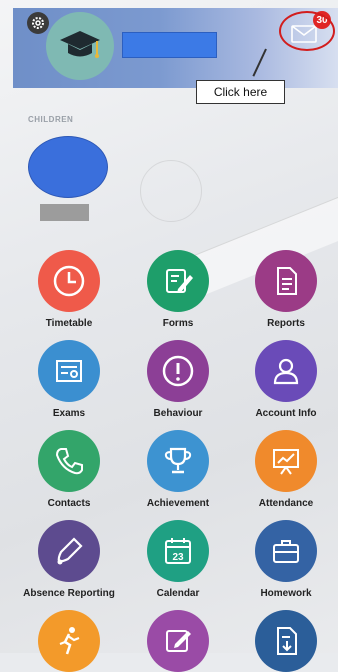  Describe the element at coordinates (286, 323) in the screenshot. I see `tile-label: Reports` at that location.